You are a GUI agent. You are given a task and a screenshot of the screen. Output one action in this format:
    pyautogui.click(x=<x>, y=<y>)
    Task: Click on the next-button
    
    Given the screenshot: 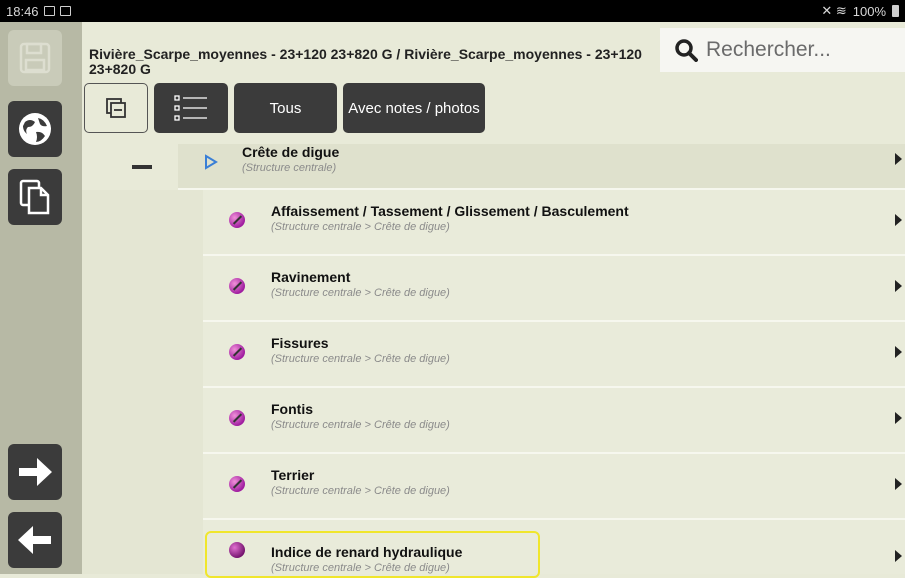 What is the action you would take?
    pyautogui.click(x=35, y=472)
    